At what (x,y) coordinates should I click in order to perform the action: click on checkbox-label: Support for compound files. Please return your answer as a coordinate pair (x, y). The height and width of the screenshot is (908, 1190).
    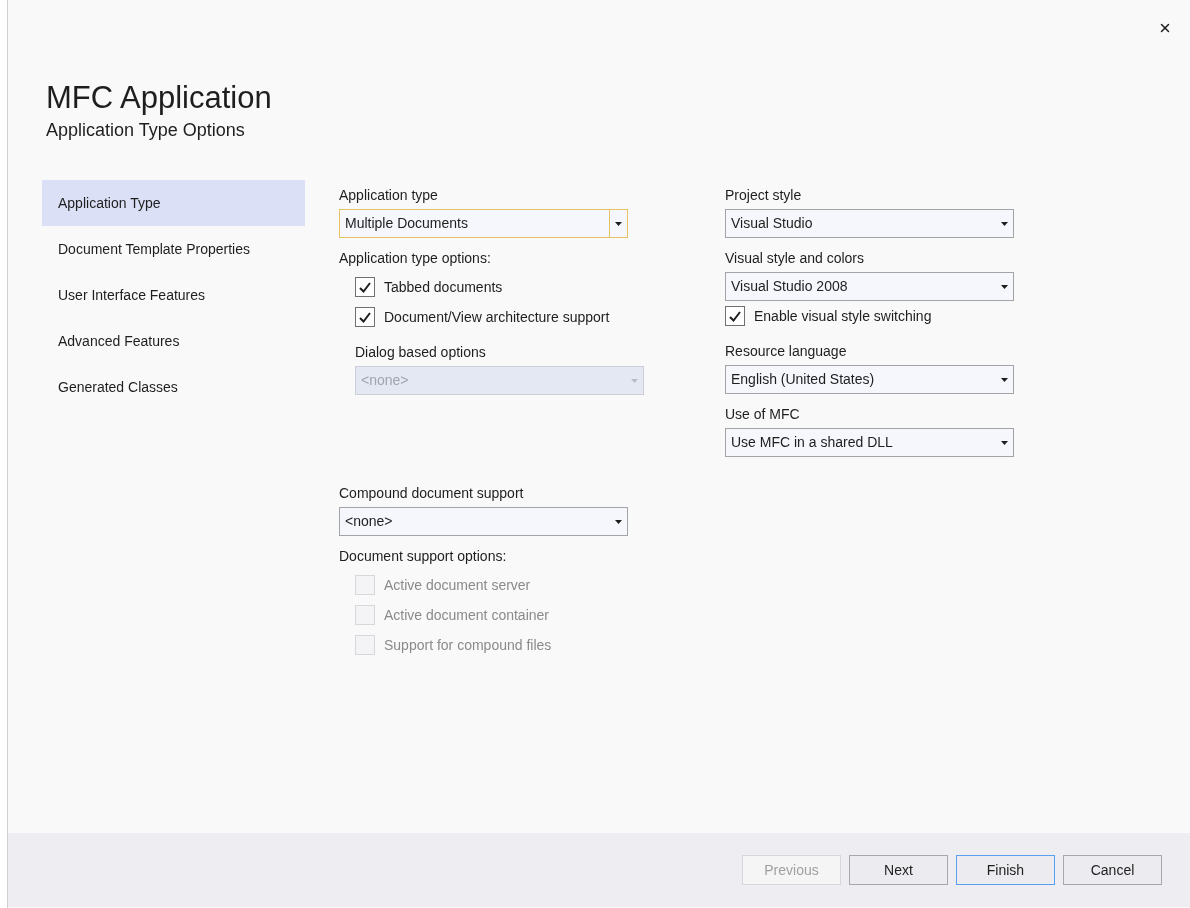
    Looking at the image, I should click on (468, 645).